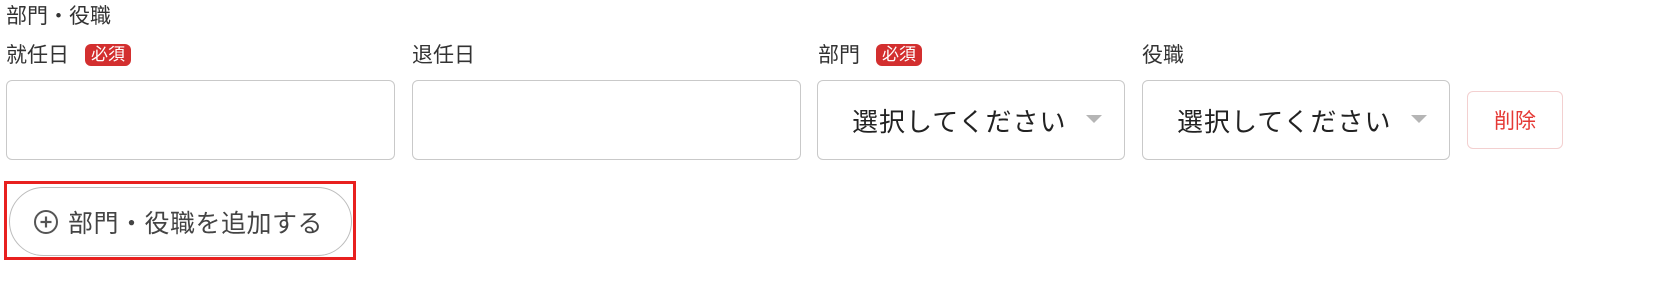 The image size is (1662, 281). I want to click on position-select: 選択してください, so click(1296, 120).